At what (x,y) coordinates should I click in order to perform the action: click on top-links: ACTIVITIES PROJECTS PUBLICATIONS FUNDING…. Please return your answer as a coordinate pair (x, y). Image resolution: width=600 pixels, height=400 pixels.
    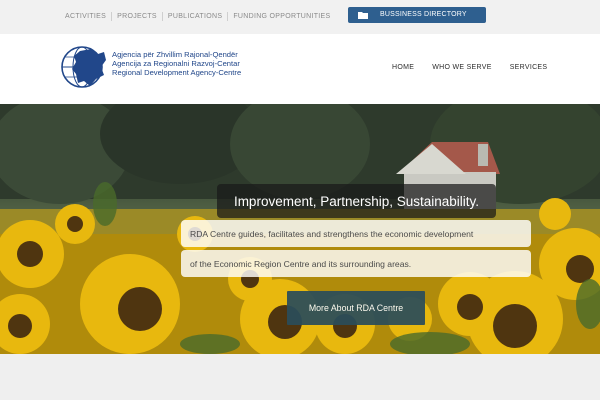
    Looking at the image, I should click on (198, 16).